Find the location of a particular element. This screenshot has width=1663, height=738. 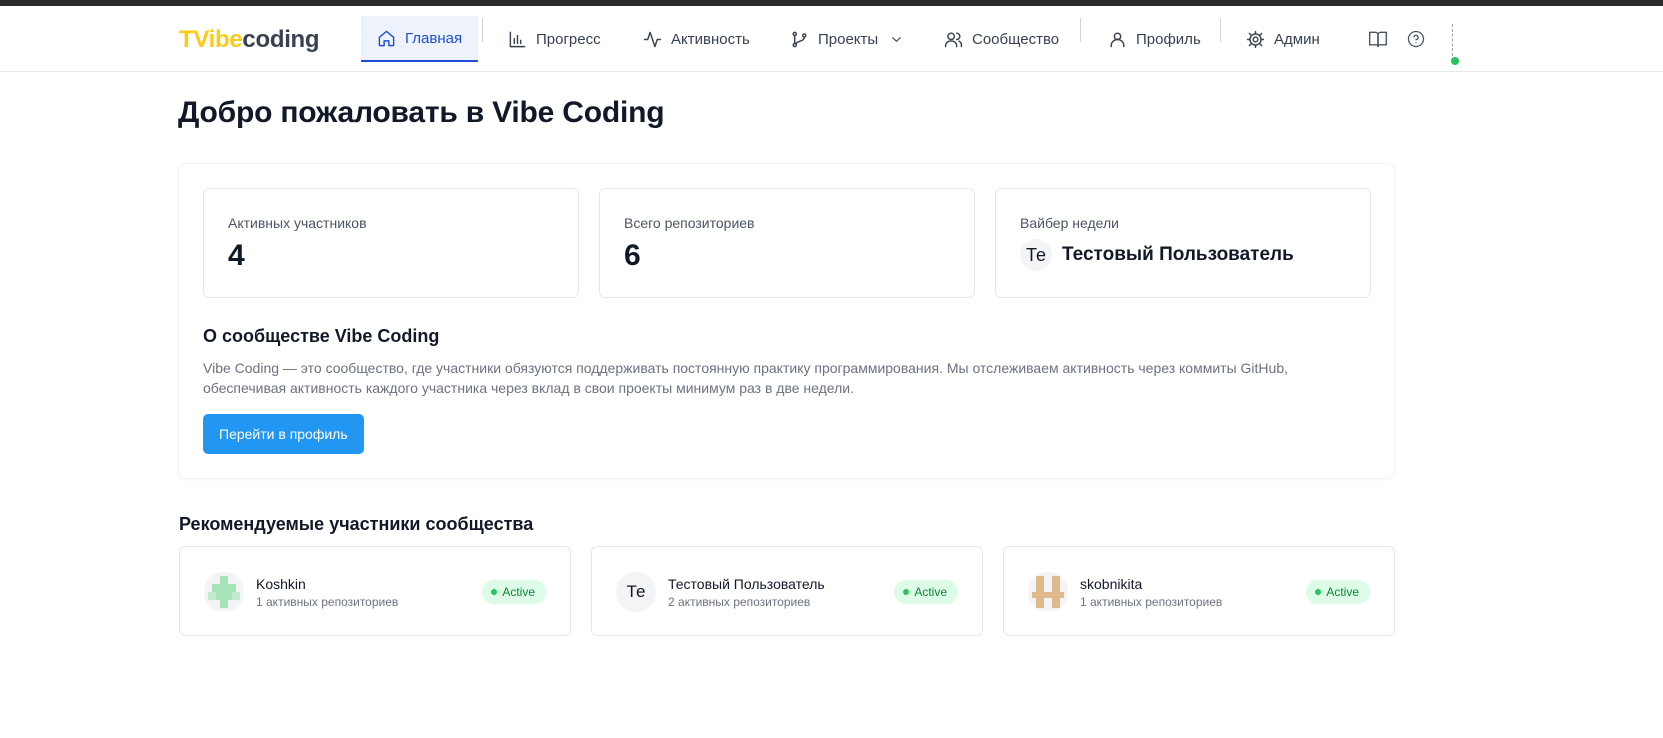

nav-profile-label: Профиль is located at coordinates (1168, 39).